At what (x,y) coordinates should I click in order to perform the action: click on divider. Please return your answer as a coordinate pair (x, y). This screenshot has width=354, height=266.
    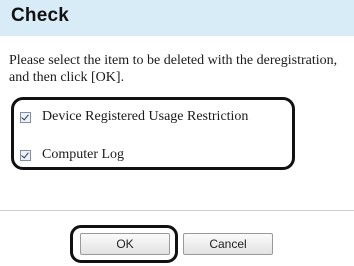
    Looking at the image, I should click on (177, 210).